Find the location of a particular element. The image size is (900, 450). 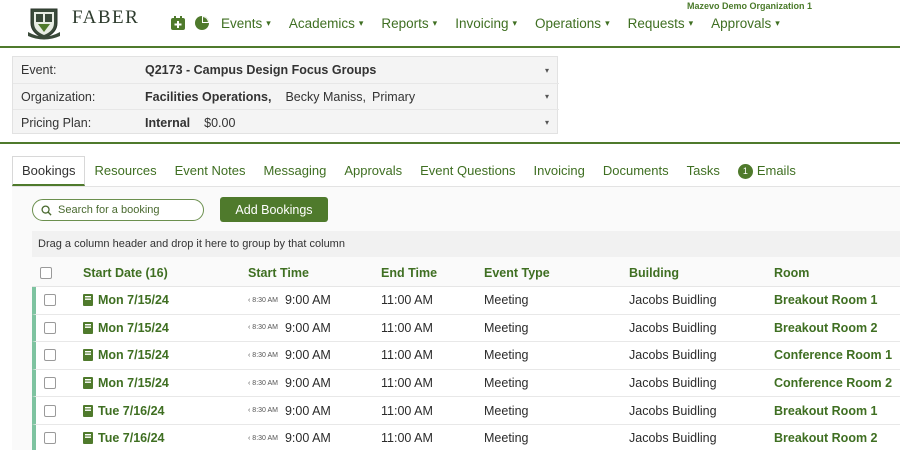

nav-reports: Reports ▾ is located at coordinates (409, 23).